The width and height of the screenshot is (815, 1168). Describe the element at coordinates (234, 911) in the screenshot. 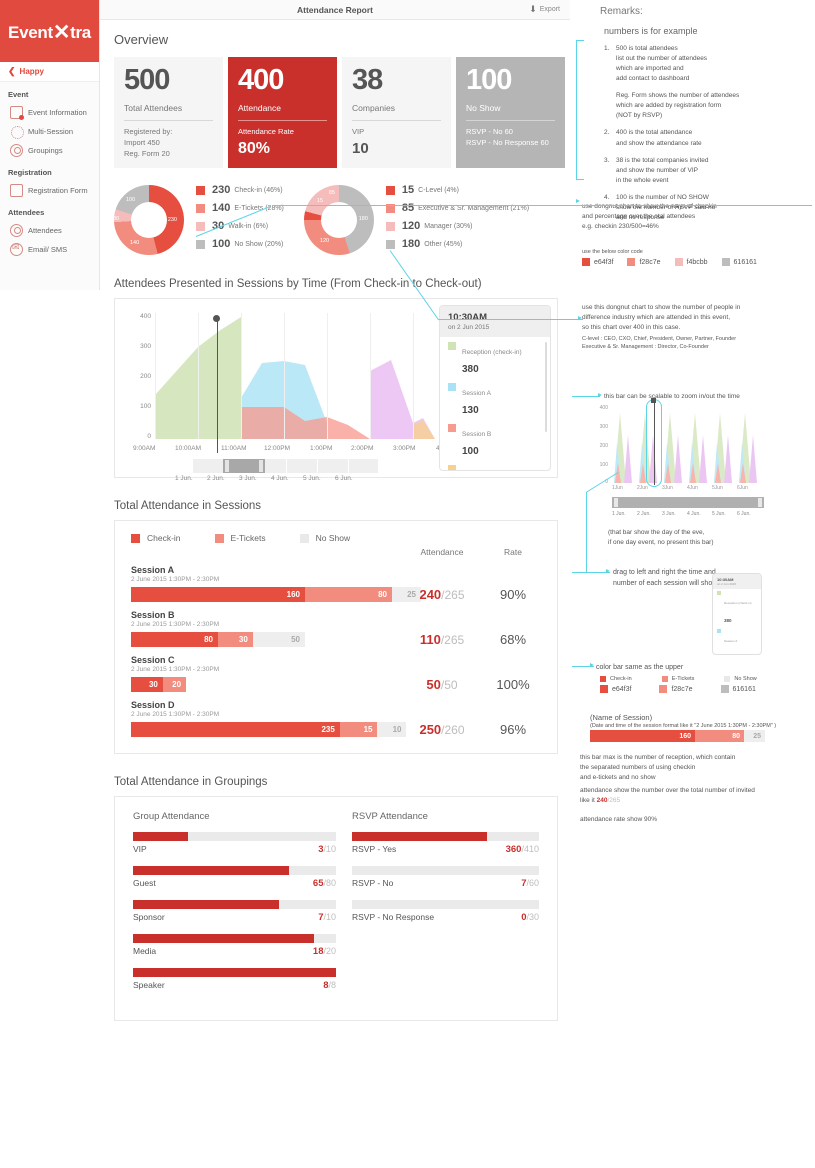

I see `grouping-item: Sponsor 7/10` at that location.